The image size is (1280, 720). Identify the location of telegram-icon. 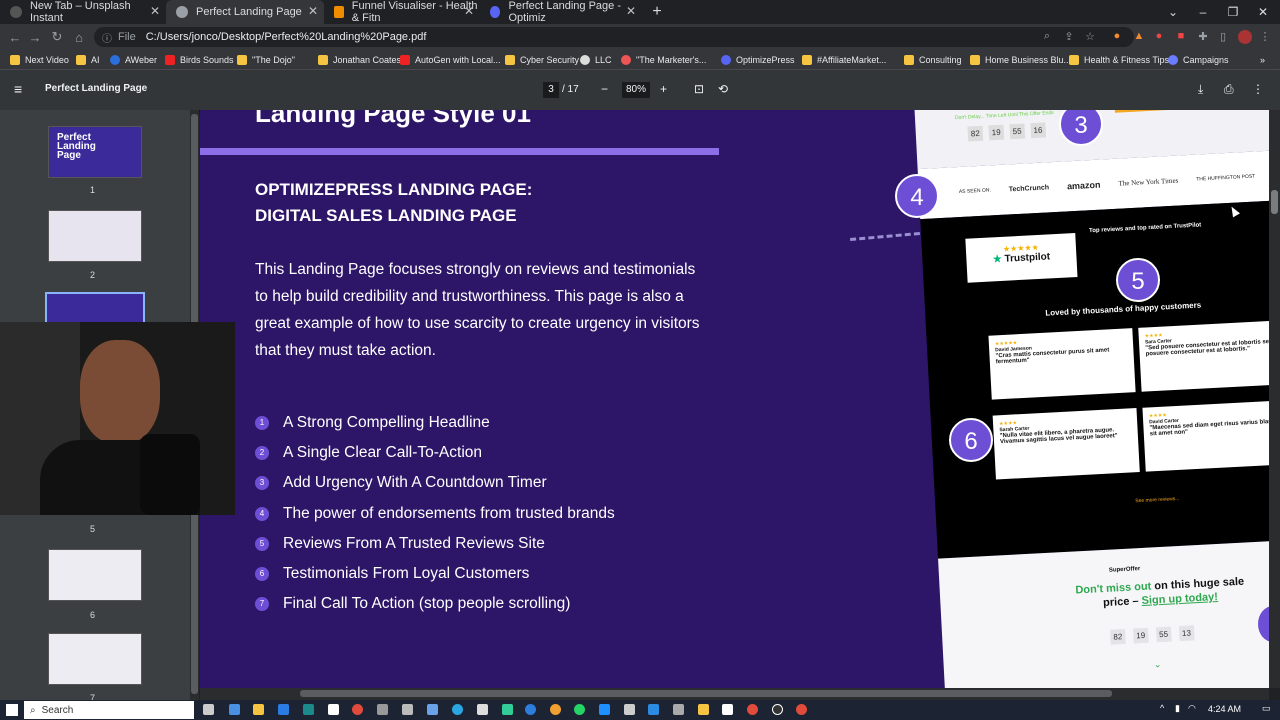
(457, 709).